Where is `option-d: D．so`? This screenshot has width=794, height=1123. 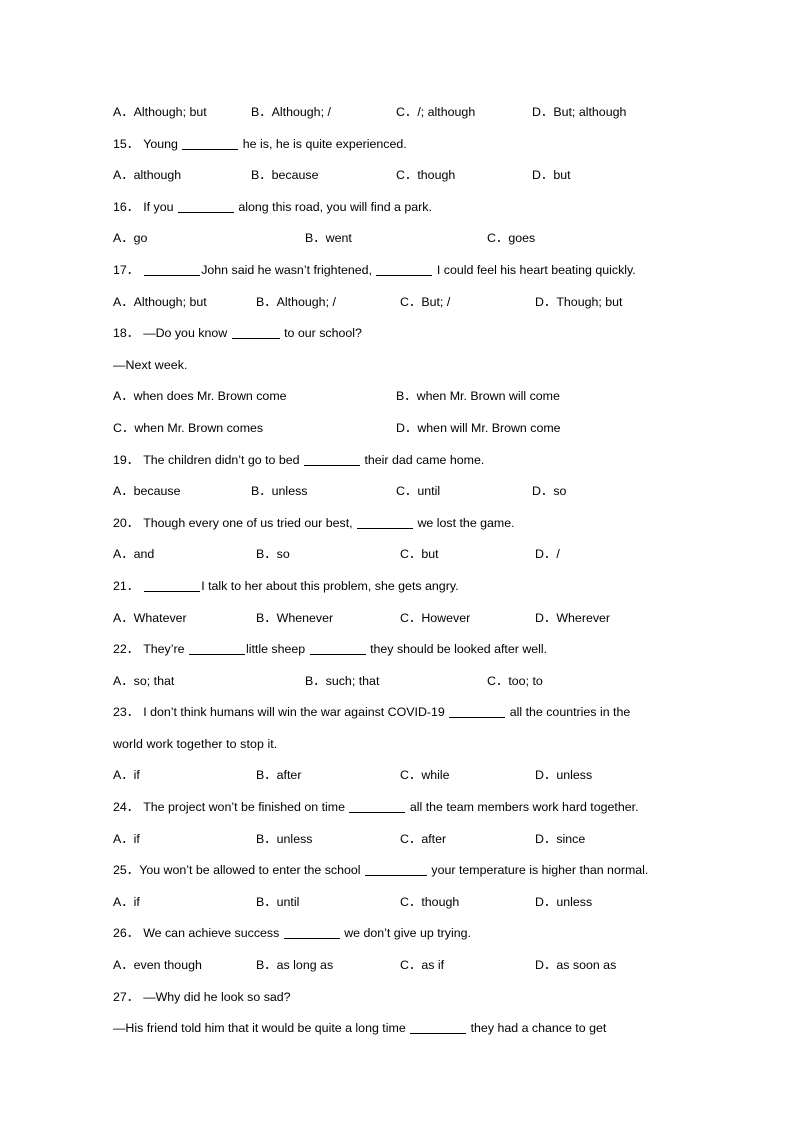 option-d: D．so is located at coordinates (549, 491).